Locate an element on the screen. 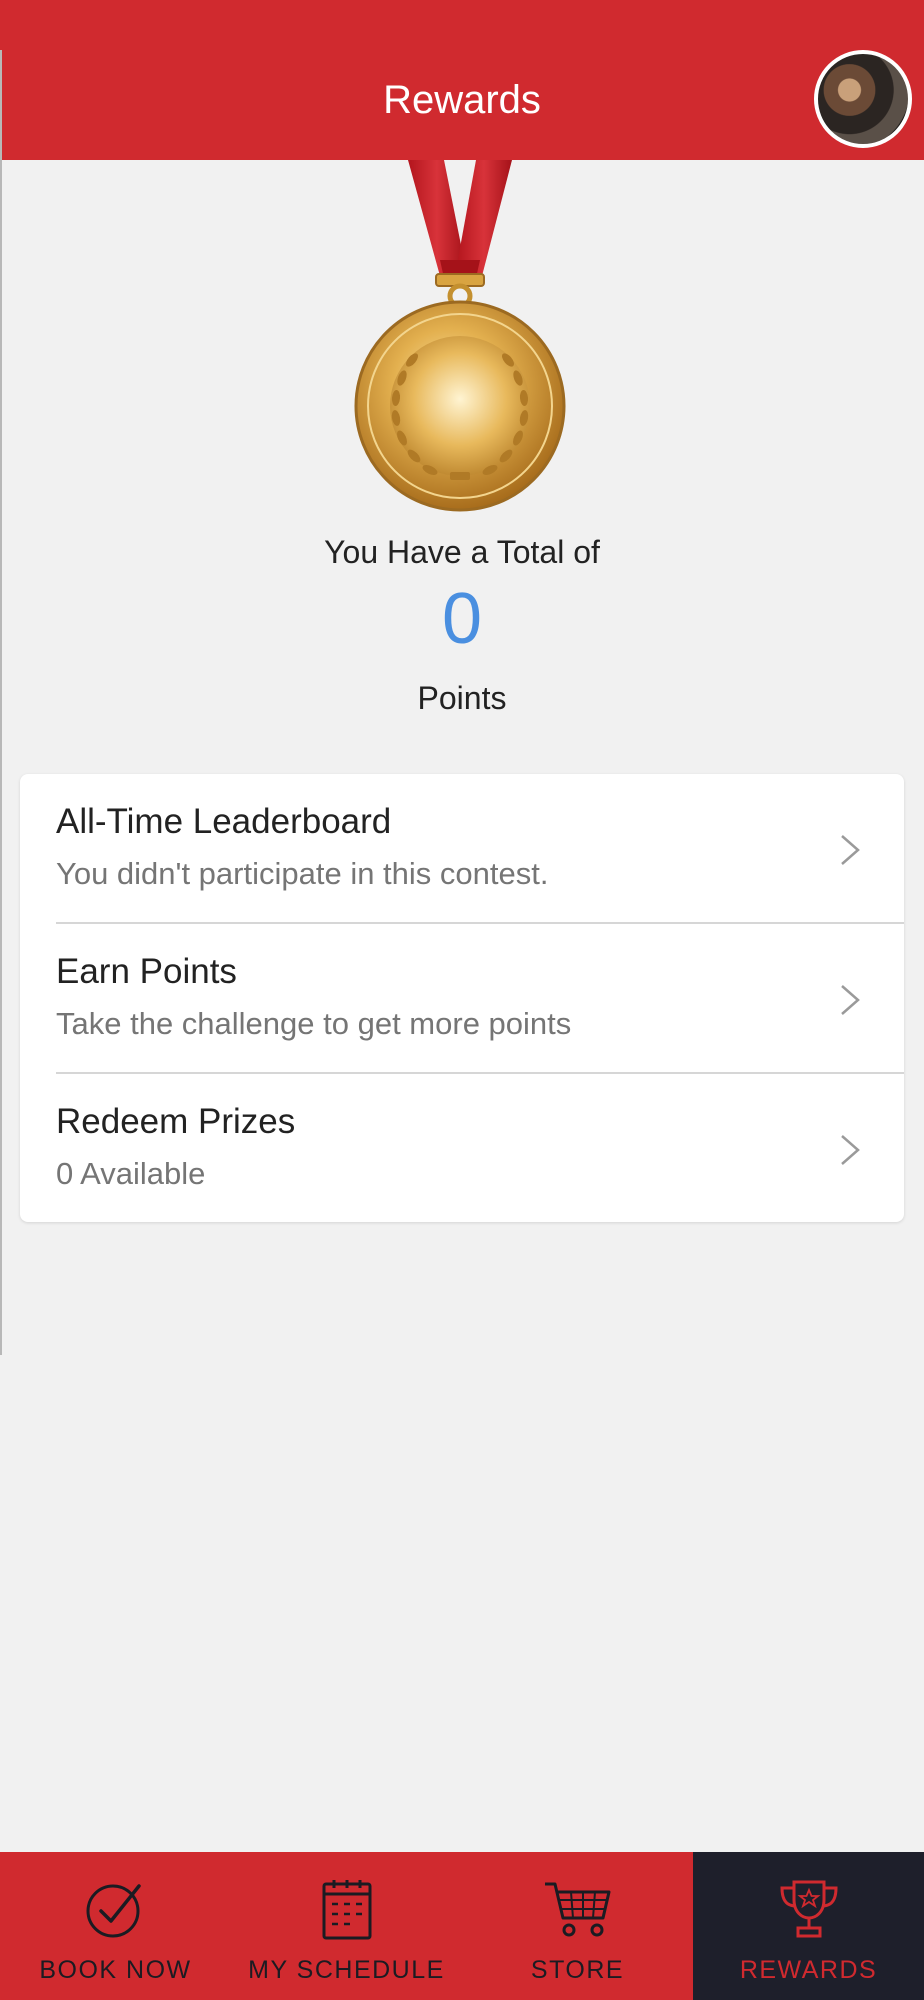 The image size is (924, 2000). nav-rewards: REWARDS is located at coordinates (808, 1926).